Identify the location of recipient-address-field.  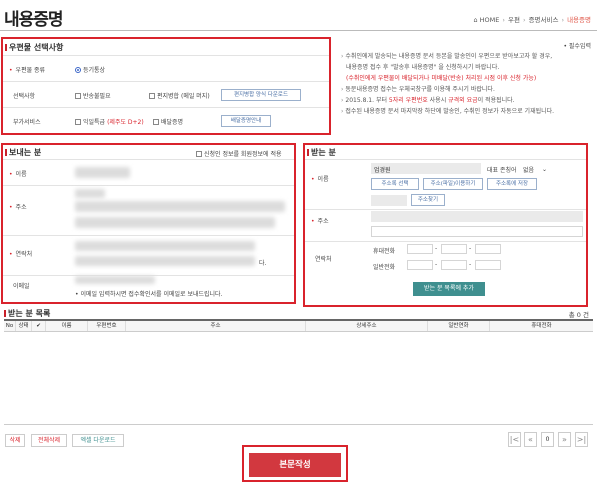
(477, 216).